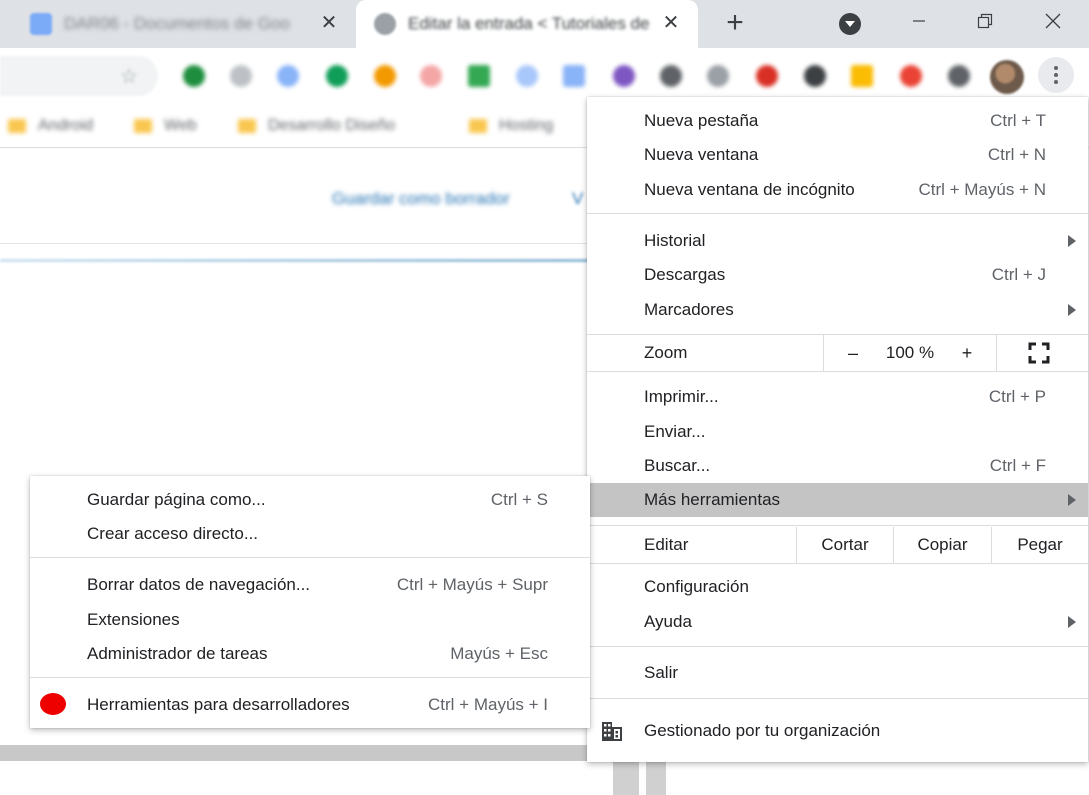 The height and width of the screenshot is (795, 1089). I want to click on menu-item-shortcut: Ctrl + N, so click(1016, 154).